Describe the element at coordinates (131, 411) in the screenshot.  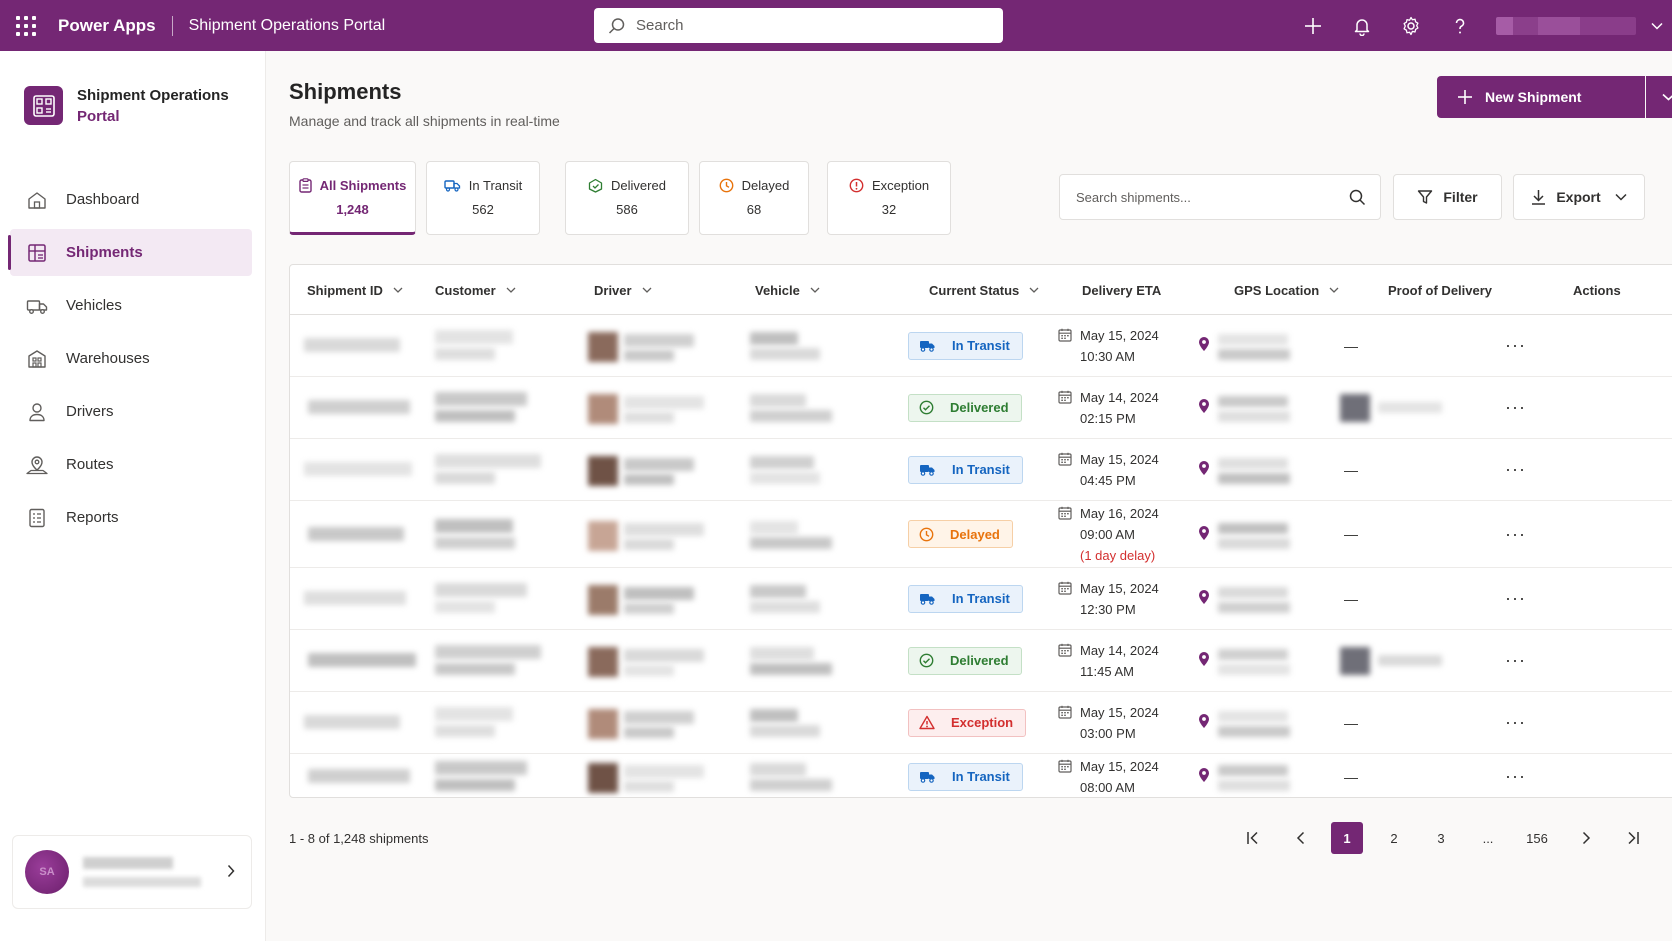
I see `sidebar-item-drivers: Drivers` at that location.